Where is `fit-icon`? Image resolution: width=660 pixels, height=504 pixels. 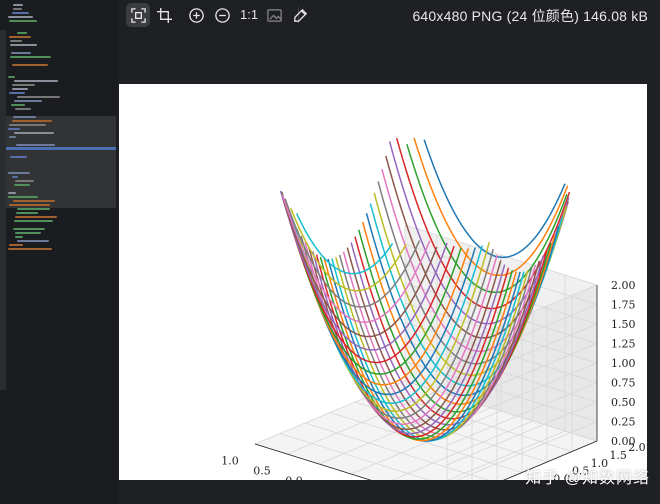
fit-icon is located at coordinates (138, 15).